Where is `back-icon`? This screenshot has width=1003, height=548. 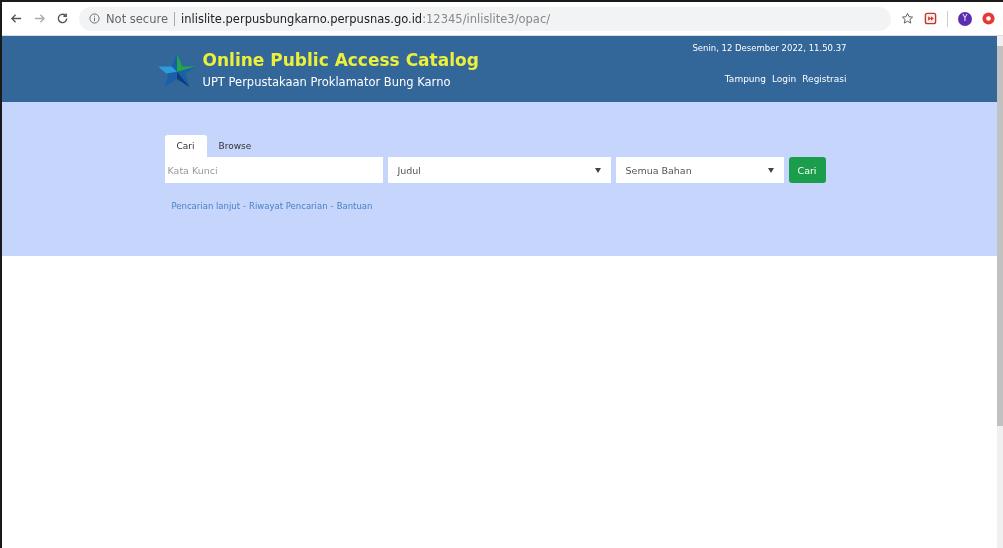
back-icon is located at coordinates (16, 18).